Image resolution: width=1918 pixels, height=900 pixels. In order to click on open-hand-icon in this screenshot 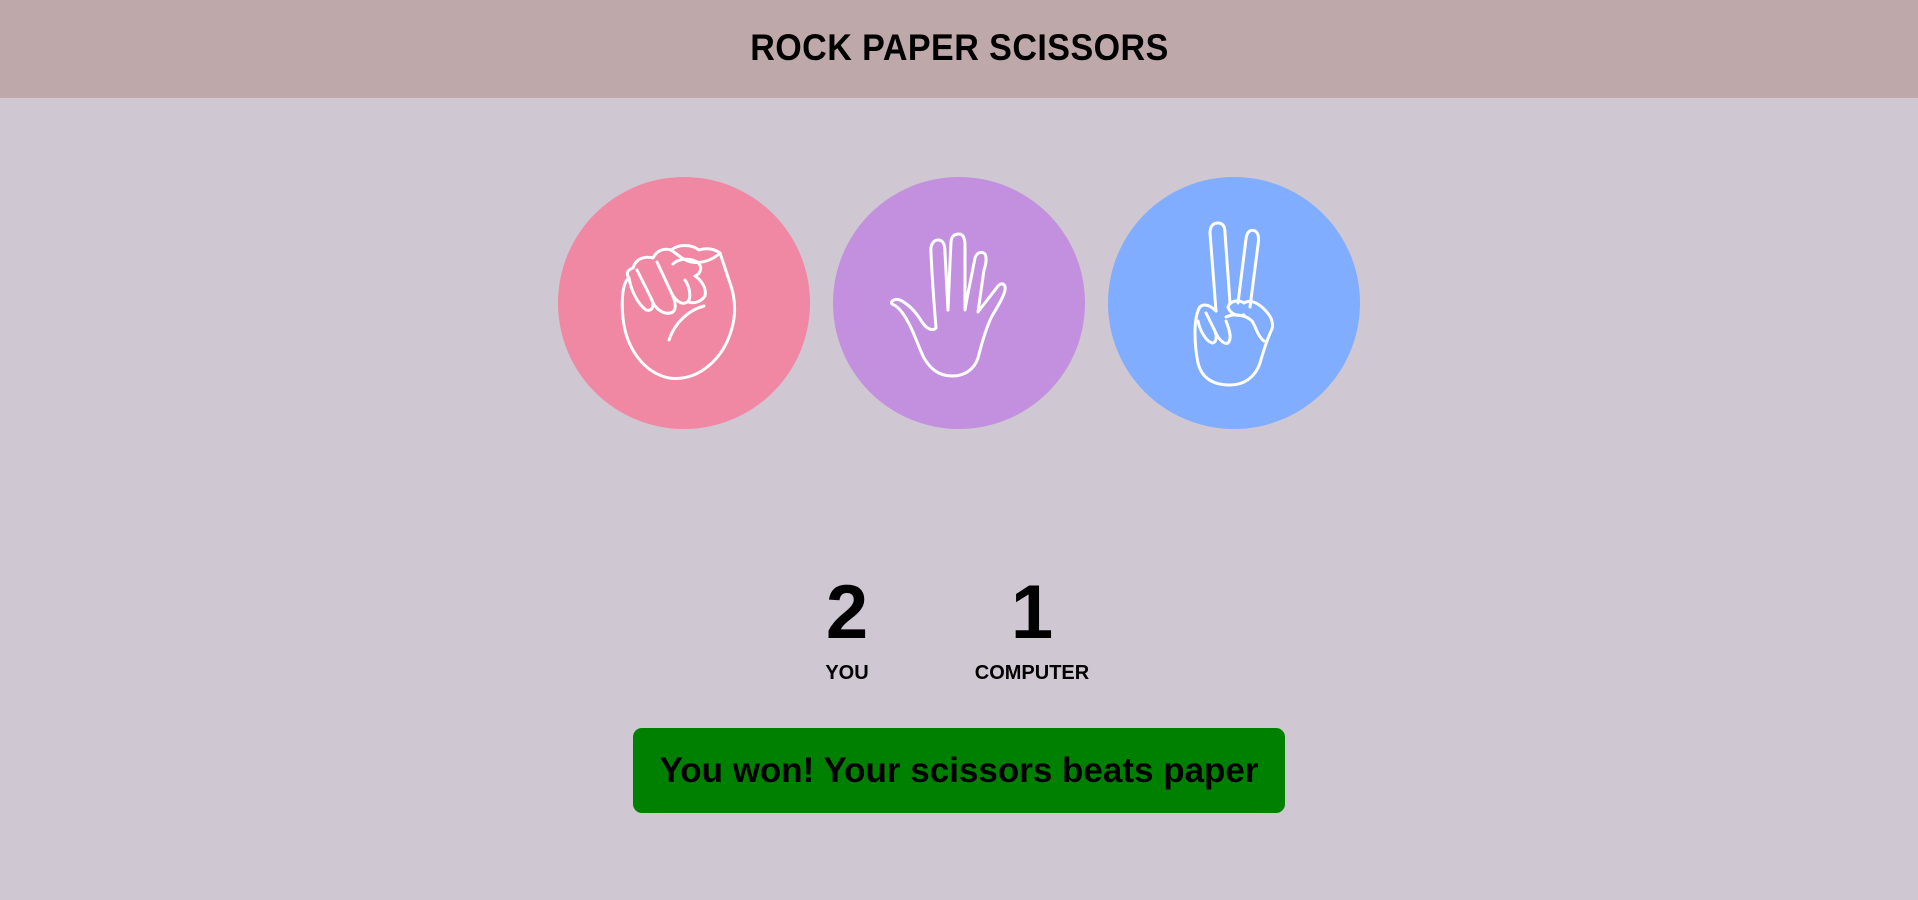, I will do `click(948, 305)`.